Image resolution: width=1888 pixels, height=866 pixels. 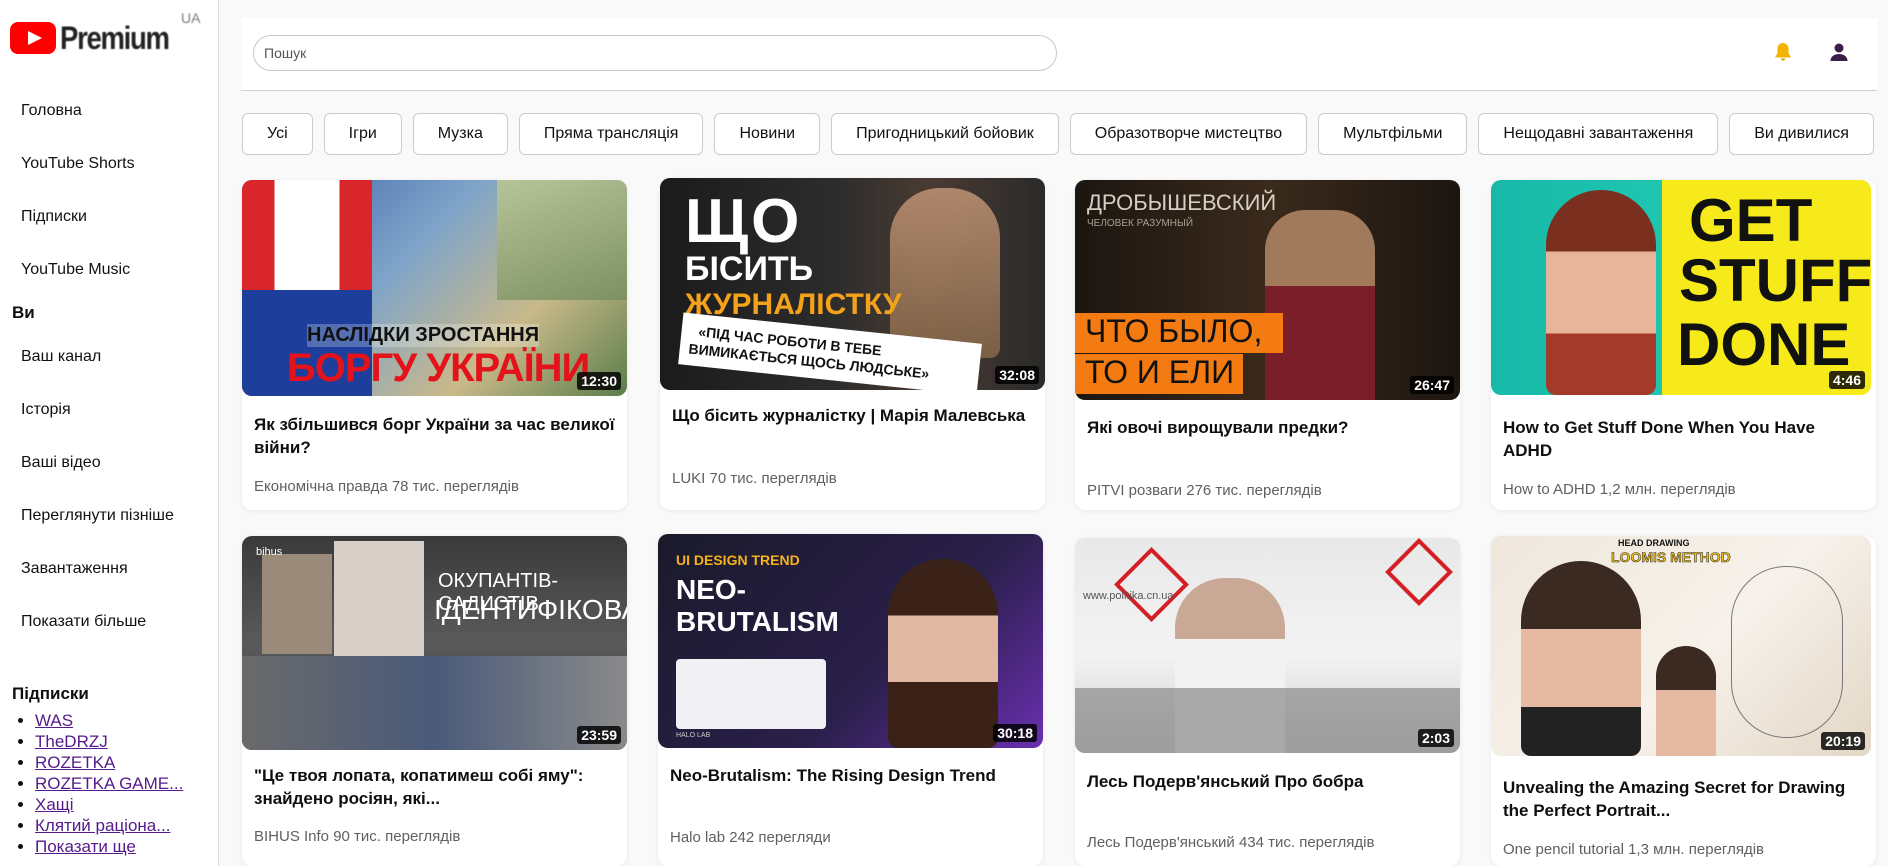 I want to click on bell-icon, so click(x=1783, y=52).